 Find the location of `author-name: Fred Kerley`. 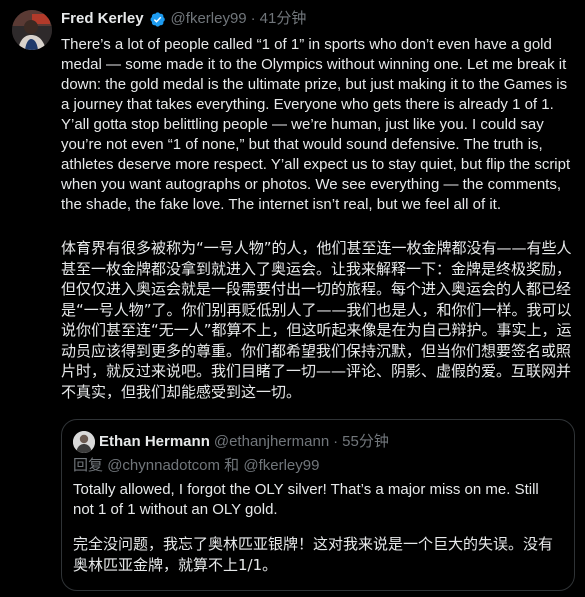

author-name: Fred Kerley is located at coordinates (102, 19).